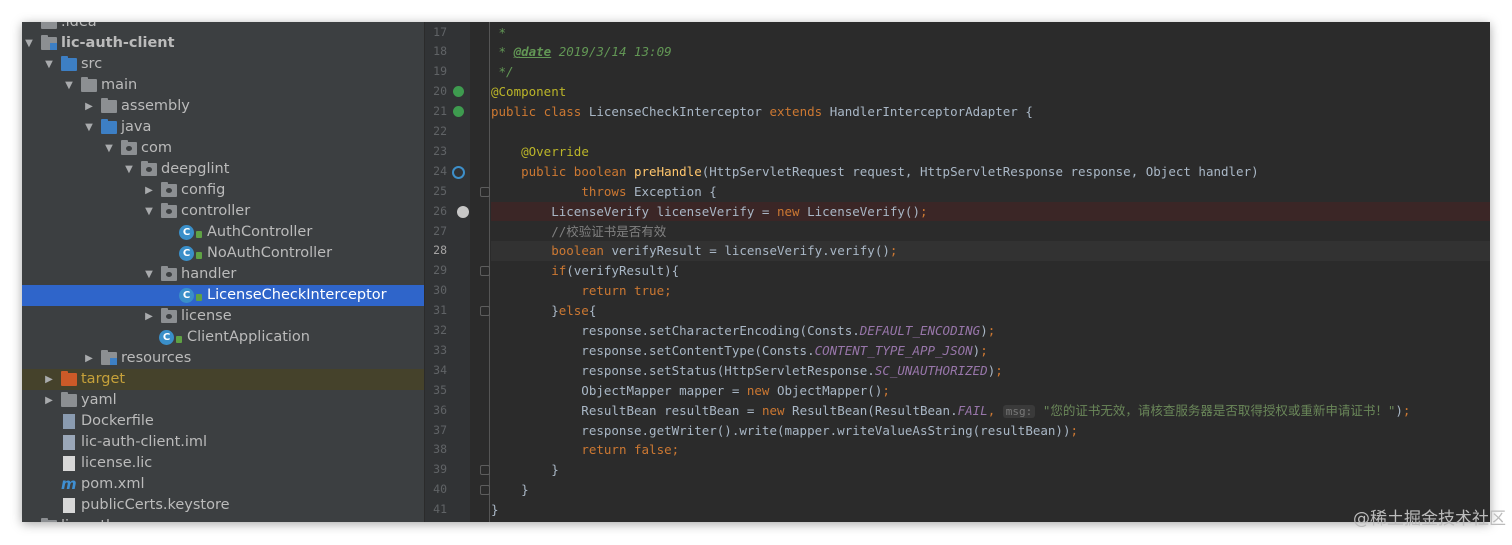 Image resolution: width=1512 pixels, height=545 pixels. What do you see at coordinates (223, 43) in the screenshot?
I see `tree-item-lic-auth-client: ▼ lic-auth-client` at bounding box center [223, 43].